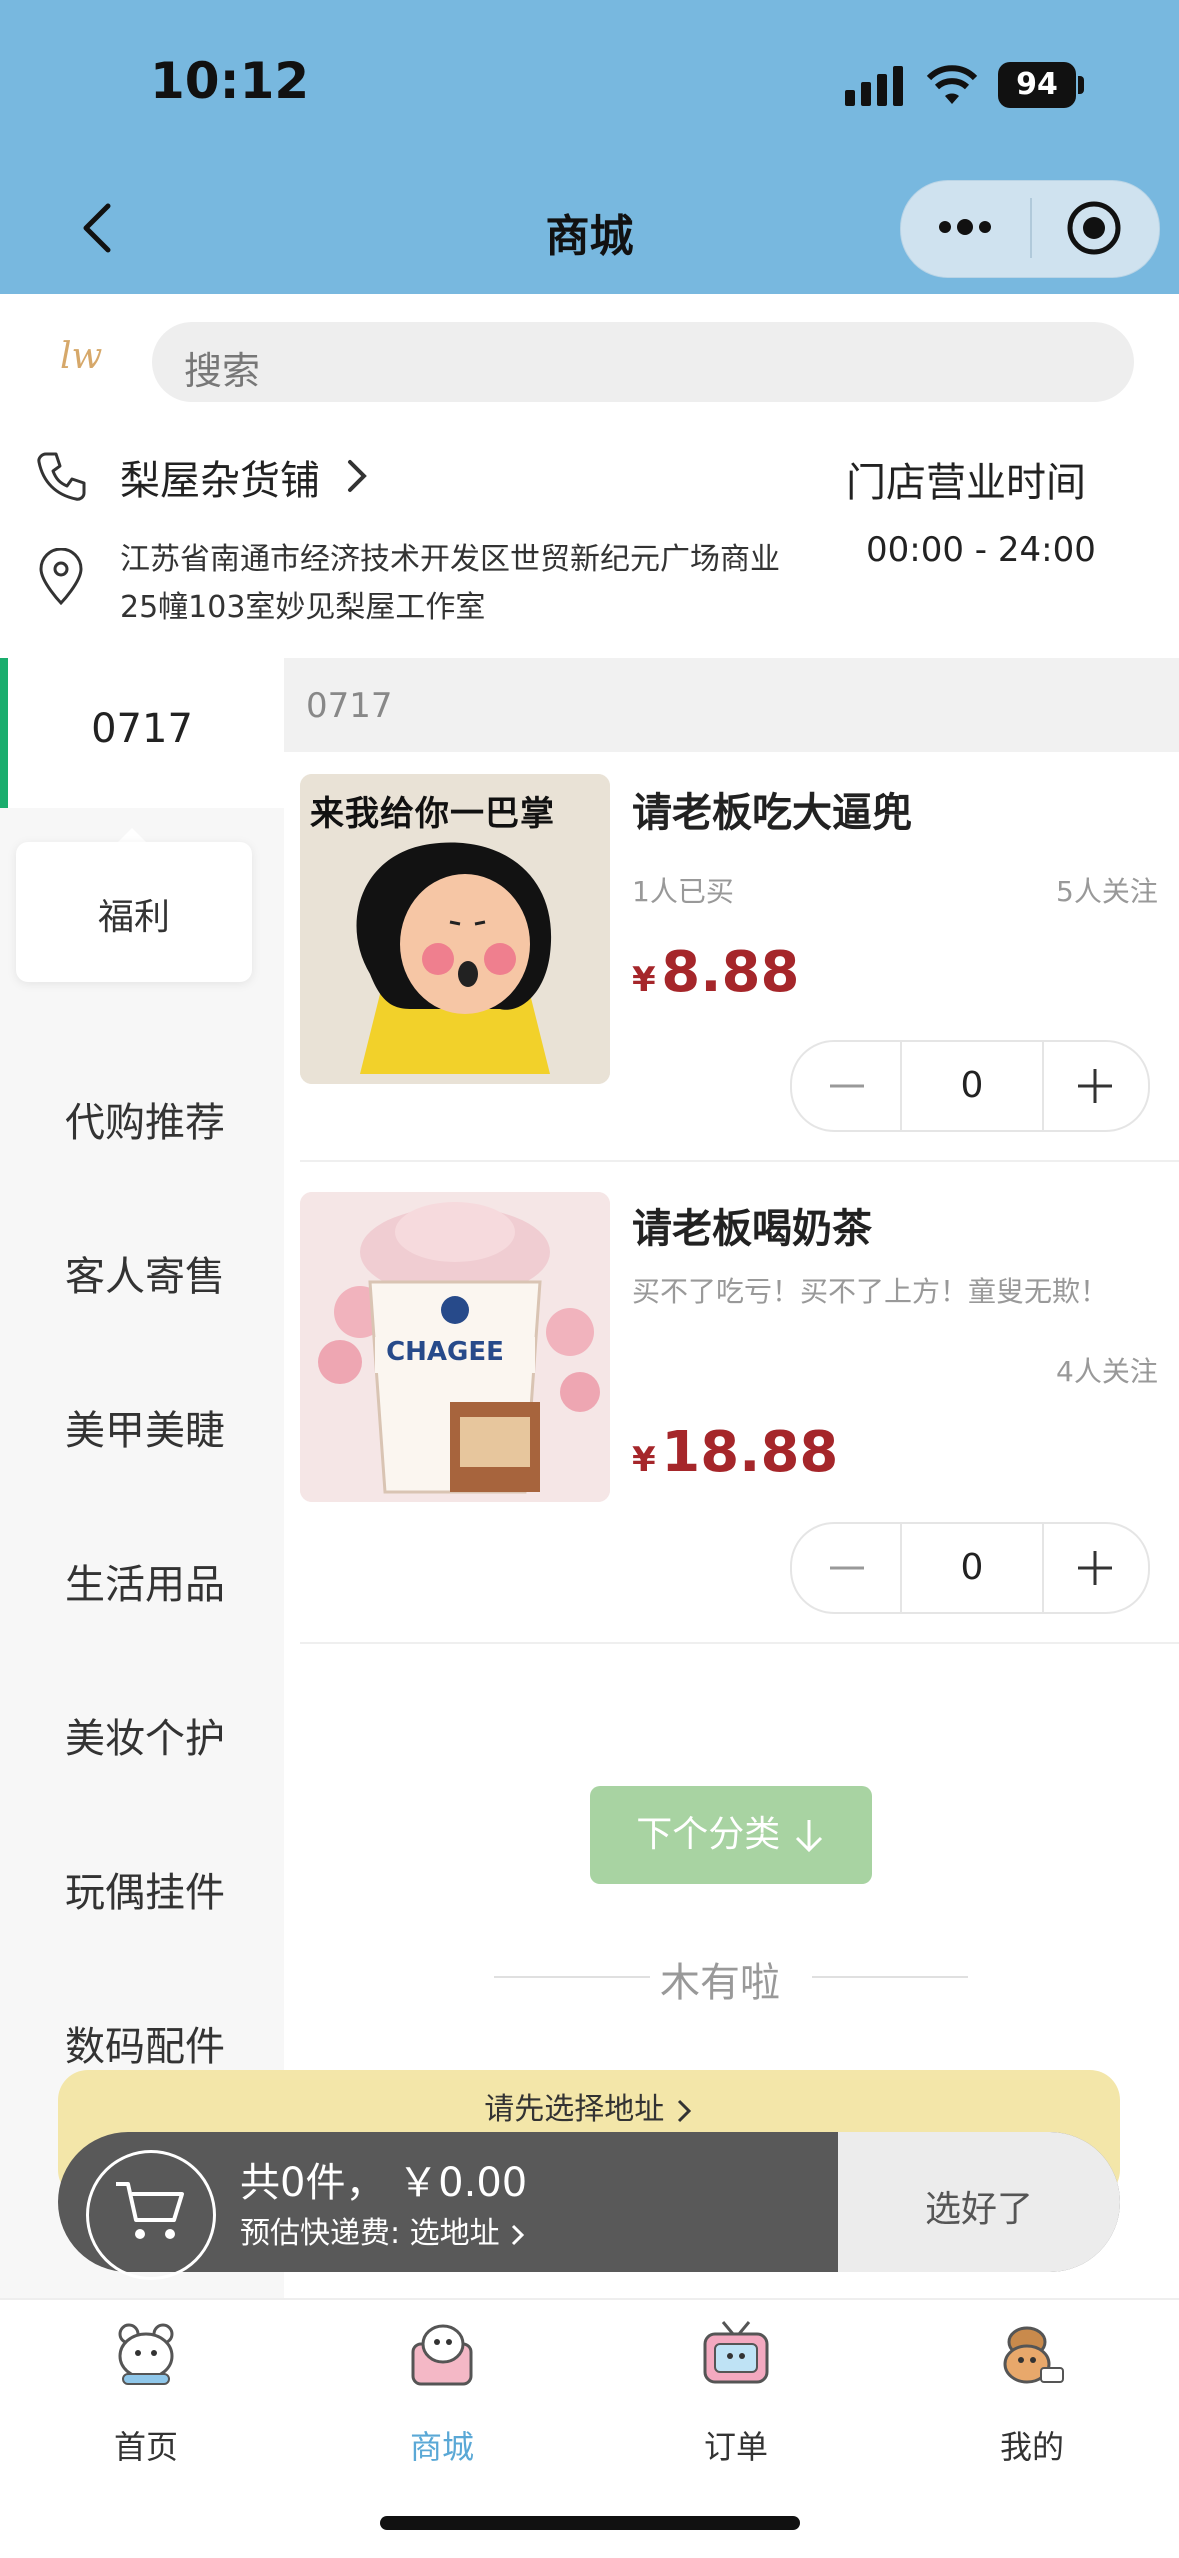  Describe the element at coordinates (979, 2206) in the screenshot. I see `checkout-label: 选好了` at that location.